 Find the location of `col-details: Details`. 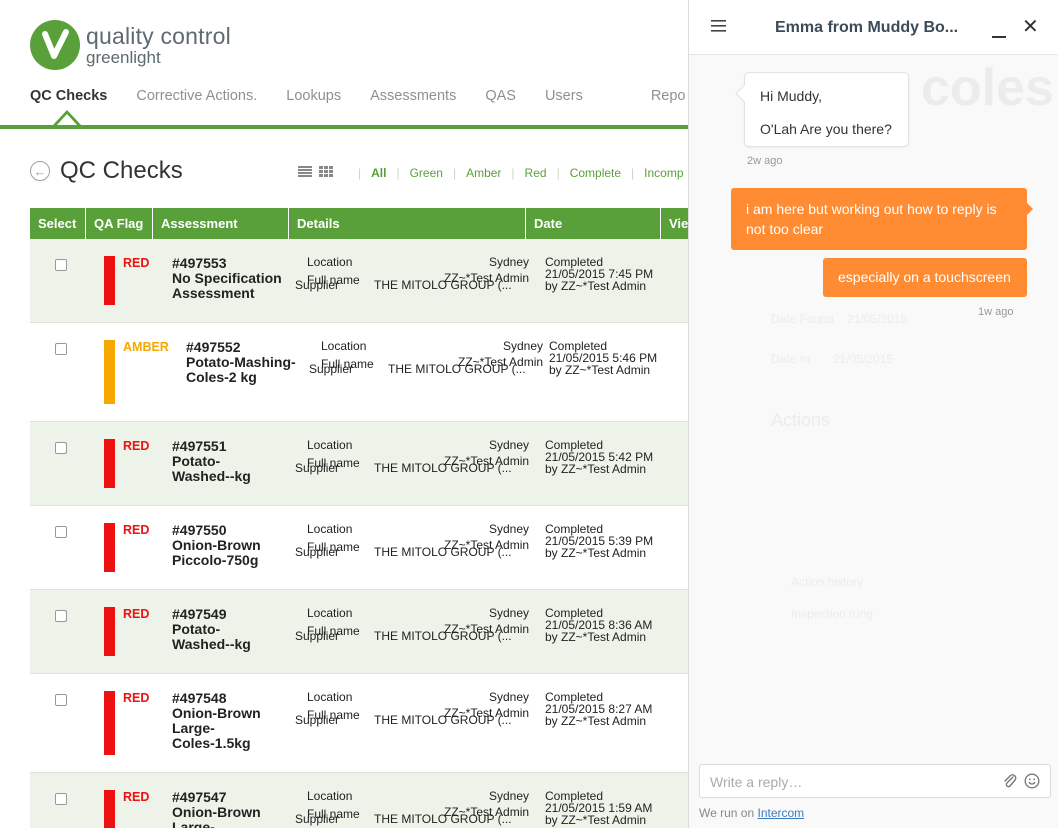

col-details: Details is located at coordinates (407, 223).